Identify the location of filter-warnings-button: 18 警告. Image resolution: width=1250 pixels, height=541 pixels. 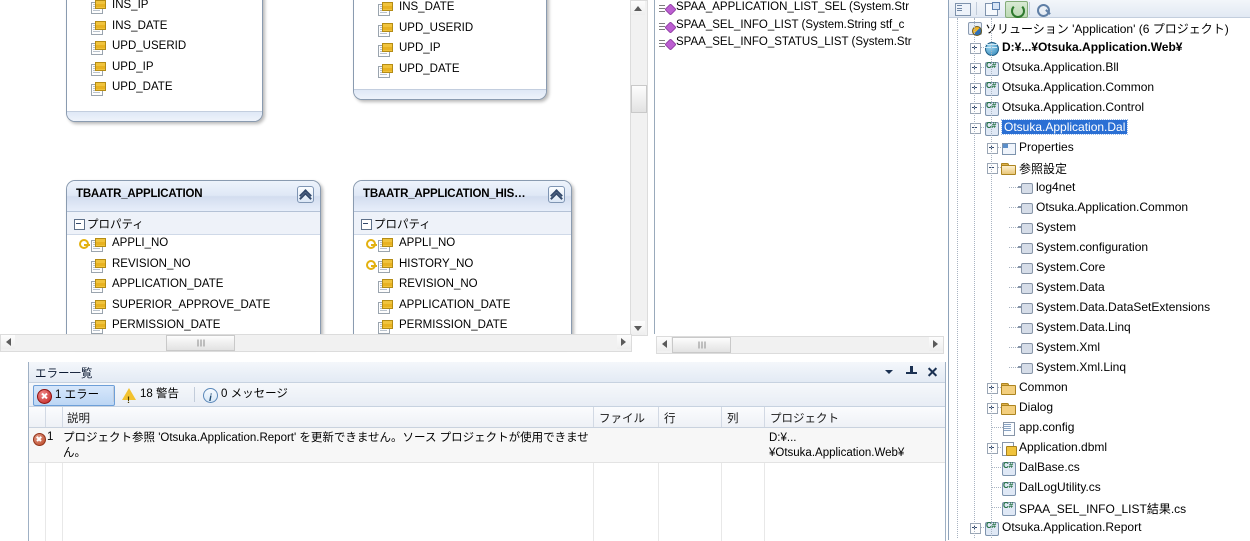
(160, 397).